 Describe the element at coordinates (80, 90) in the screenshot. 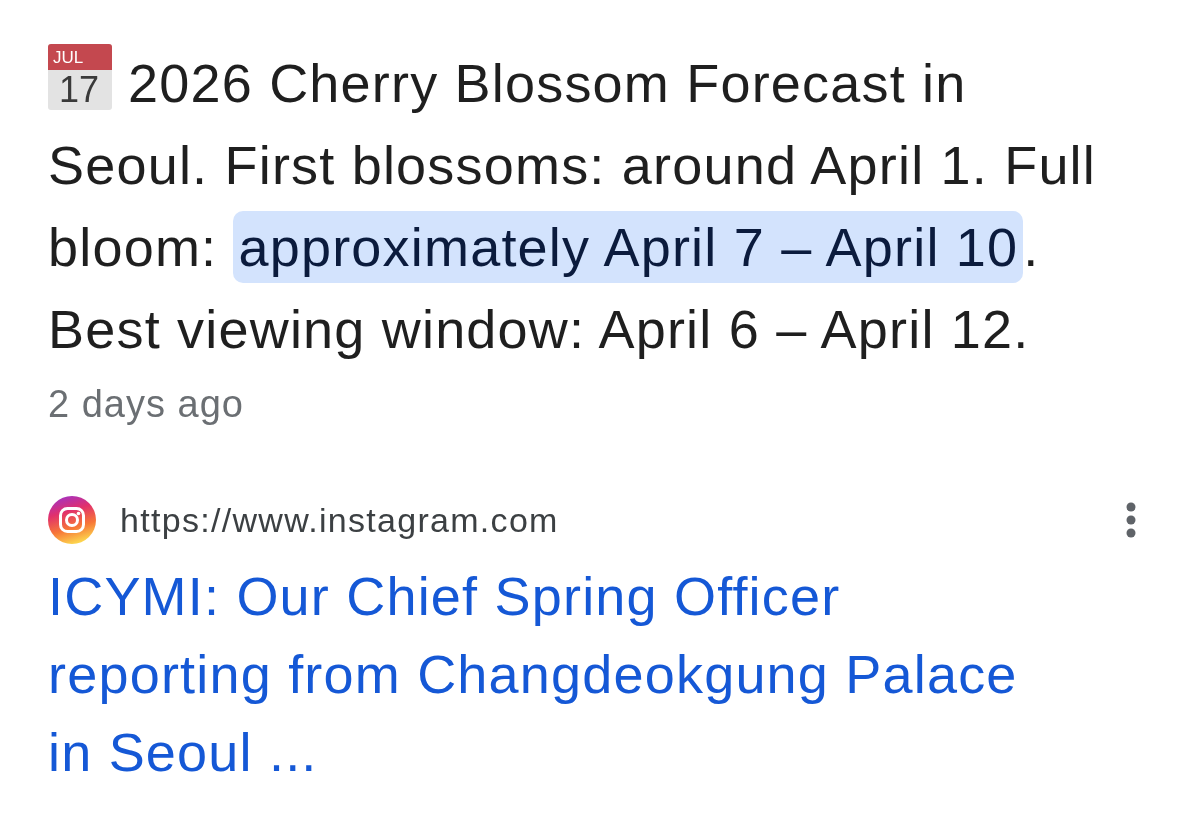

I see `calendar-day: 17` at that location.